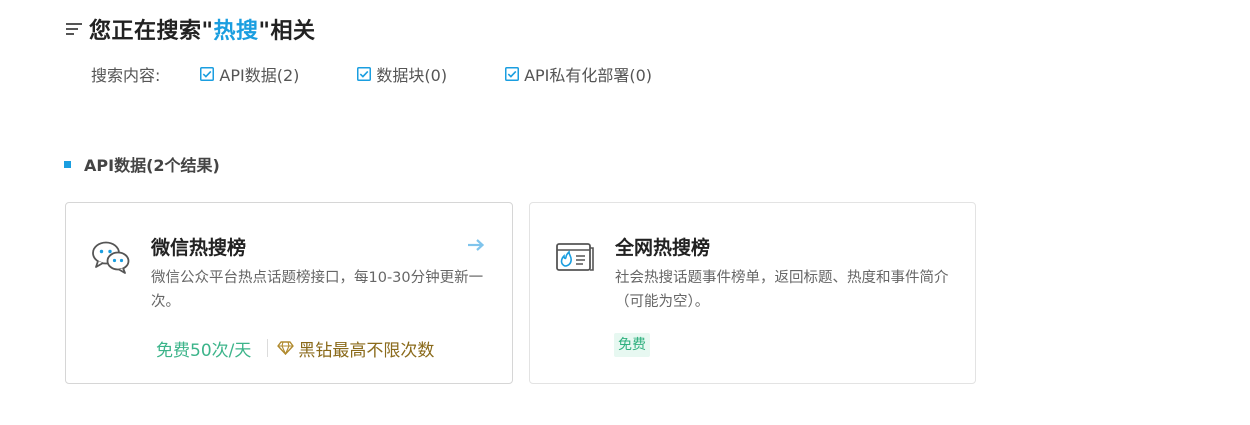 The image size is (1250, 425). Describe the element at coordinates (476, 244) in the screenshot. I see `arrow-right-icon` at that location.